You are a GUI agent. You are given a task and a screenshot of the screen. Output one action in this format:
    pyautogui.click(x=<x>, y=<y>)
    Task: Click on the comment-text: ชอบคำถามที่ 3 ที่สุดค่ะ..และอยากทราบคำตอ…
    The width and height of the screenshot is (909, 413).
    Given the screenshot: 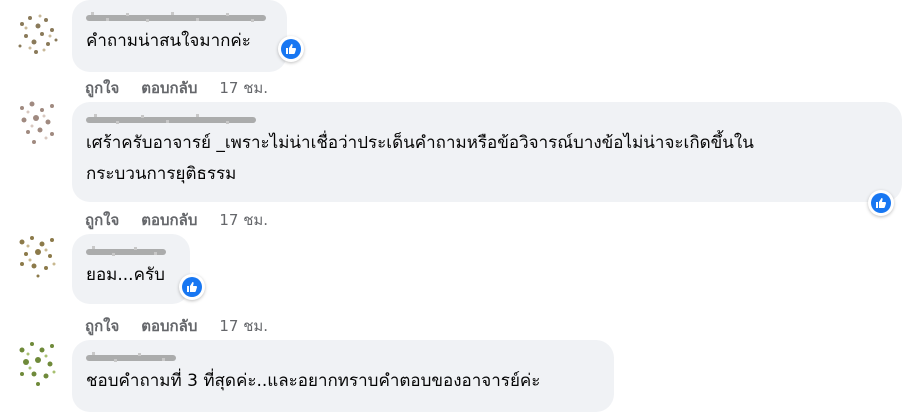 What is the action you would take?
    pyautogui.click(x=313, y=381)
    